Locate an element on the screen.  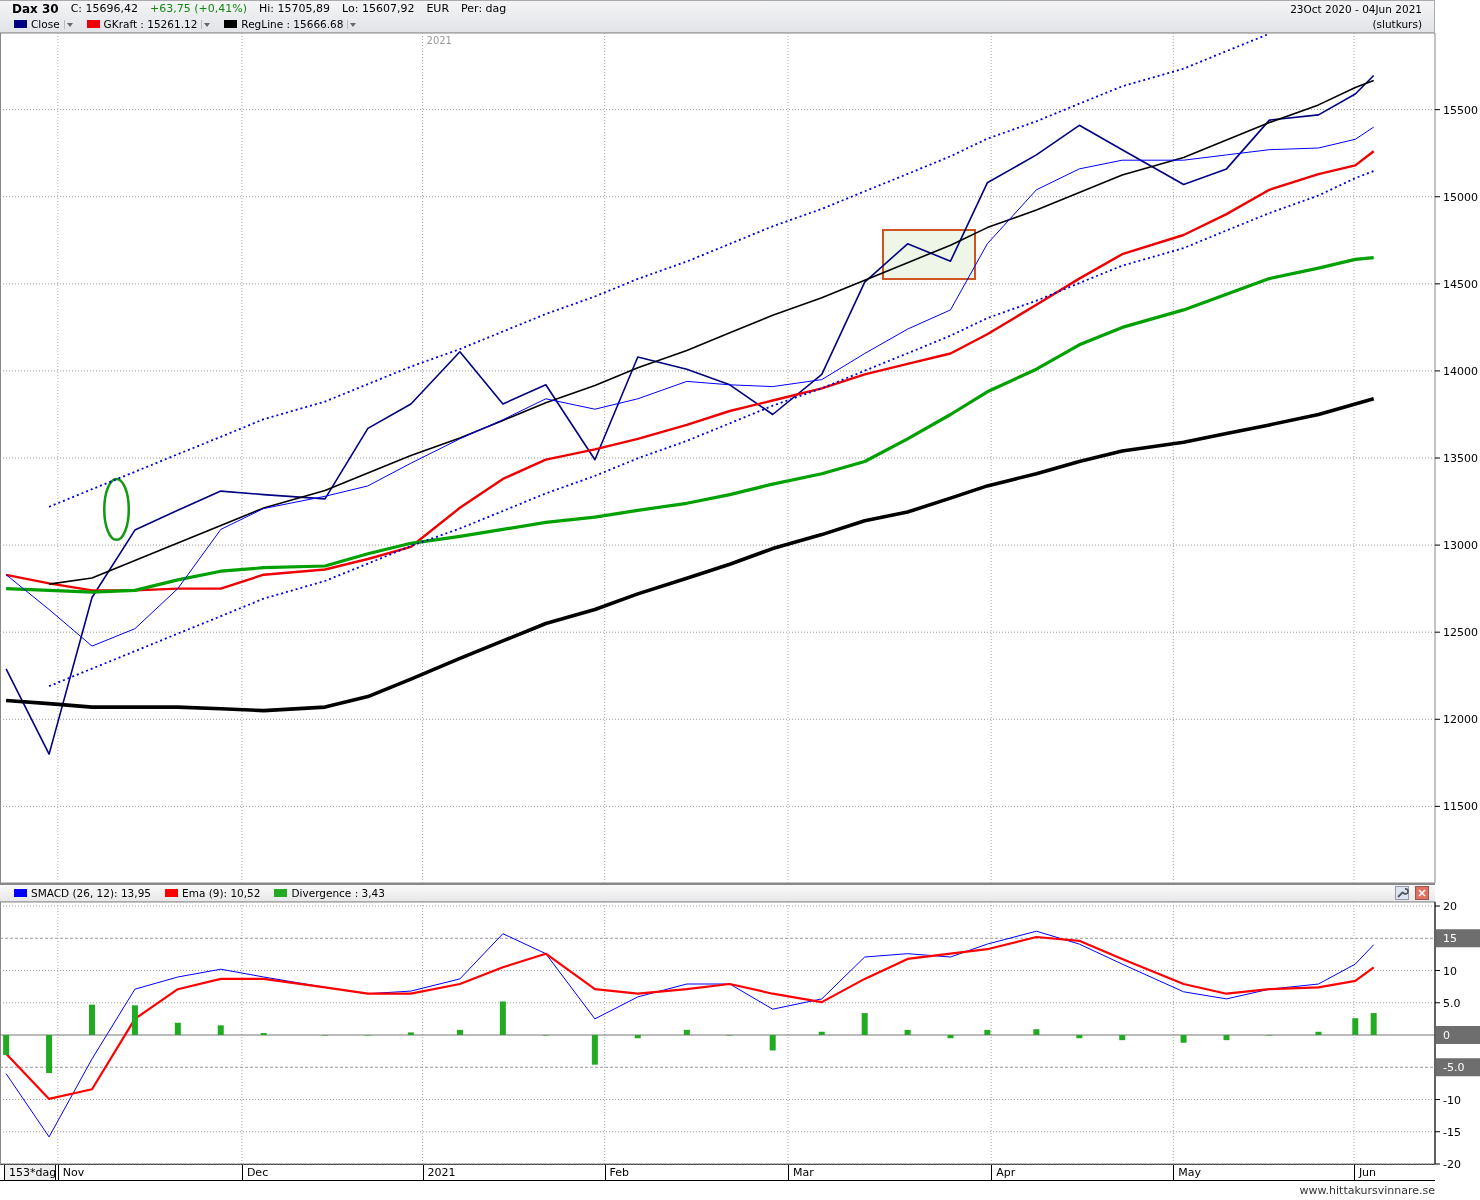
low-price: Lo: 15607,92 is located at coordinates (378, 8).